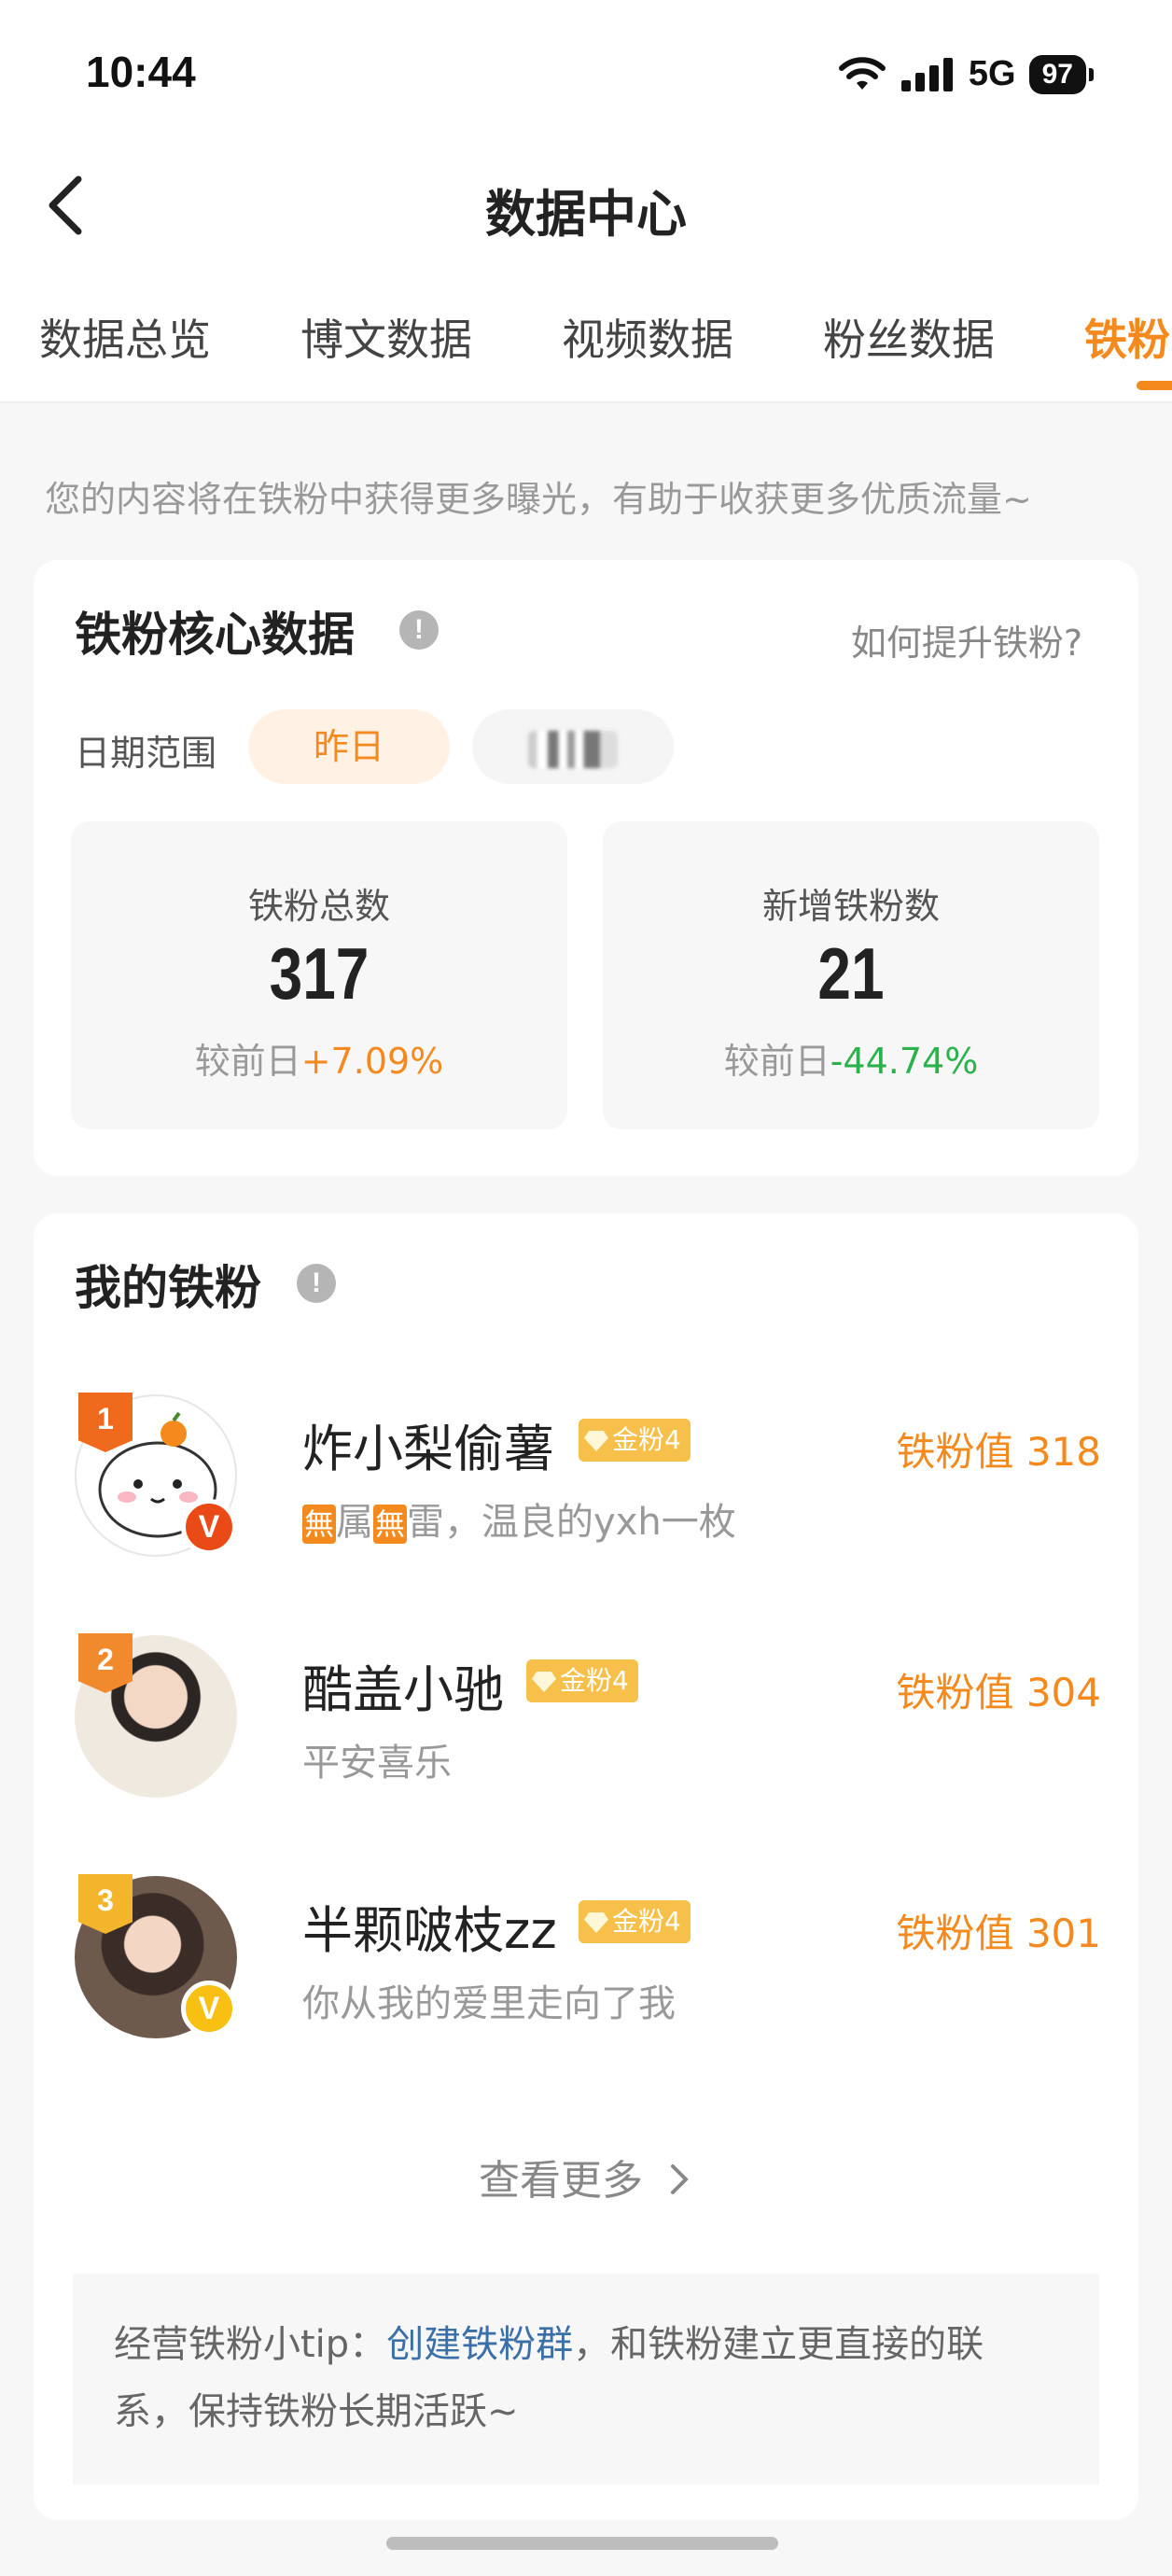 The height and width of the screenshot is (2576, 1172). Describe the element at coordinates (168, 1288) in the screenshot. I see `my-fans-title: 我的铁粉` at that location.